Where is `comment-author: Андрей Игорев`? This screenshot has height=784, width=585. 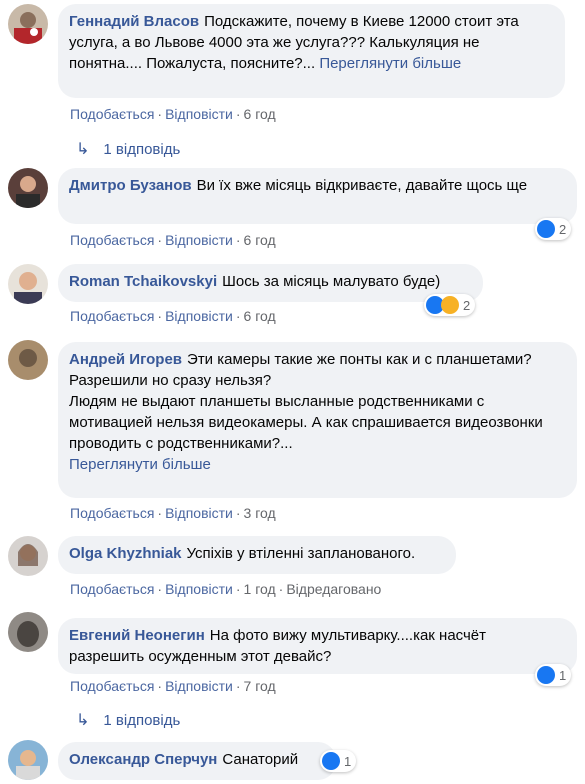
comment-author: Андрей Игорев is located at coordinates (125, 359).